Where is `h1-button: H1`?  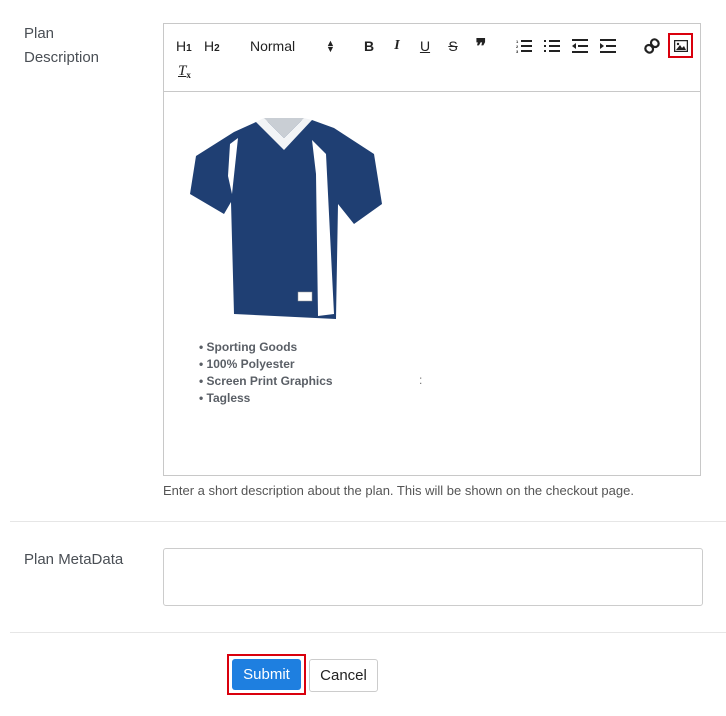 h1-button: H1 is located at coordinates (184, 46).